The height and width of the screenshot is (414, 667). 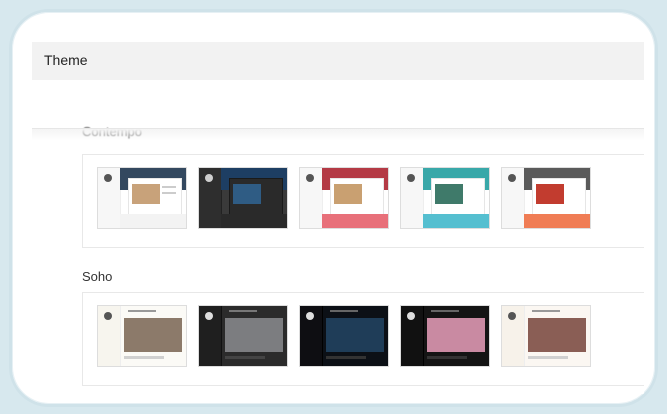 What do you see at coordinates (97, 276) in the screenshot?
I see `section-title-soho: Soho` at bounding box center [97, 276].